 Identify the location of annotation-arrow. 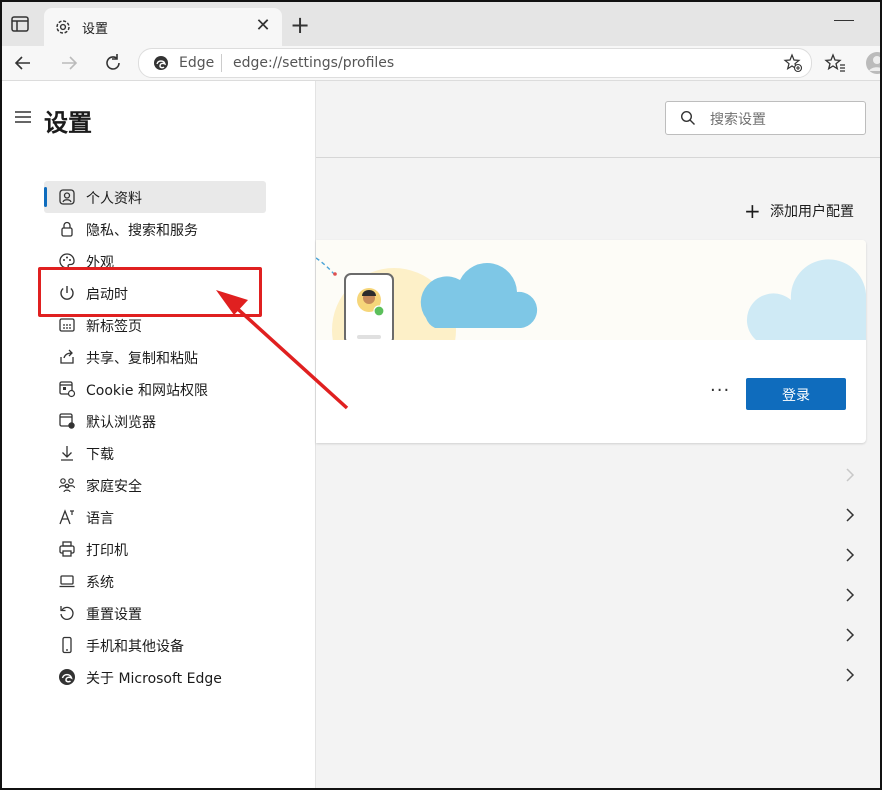
(282, 350).